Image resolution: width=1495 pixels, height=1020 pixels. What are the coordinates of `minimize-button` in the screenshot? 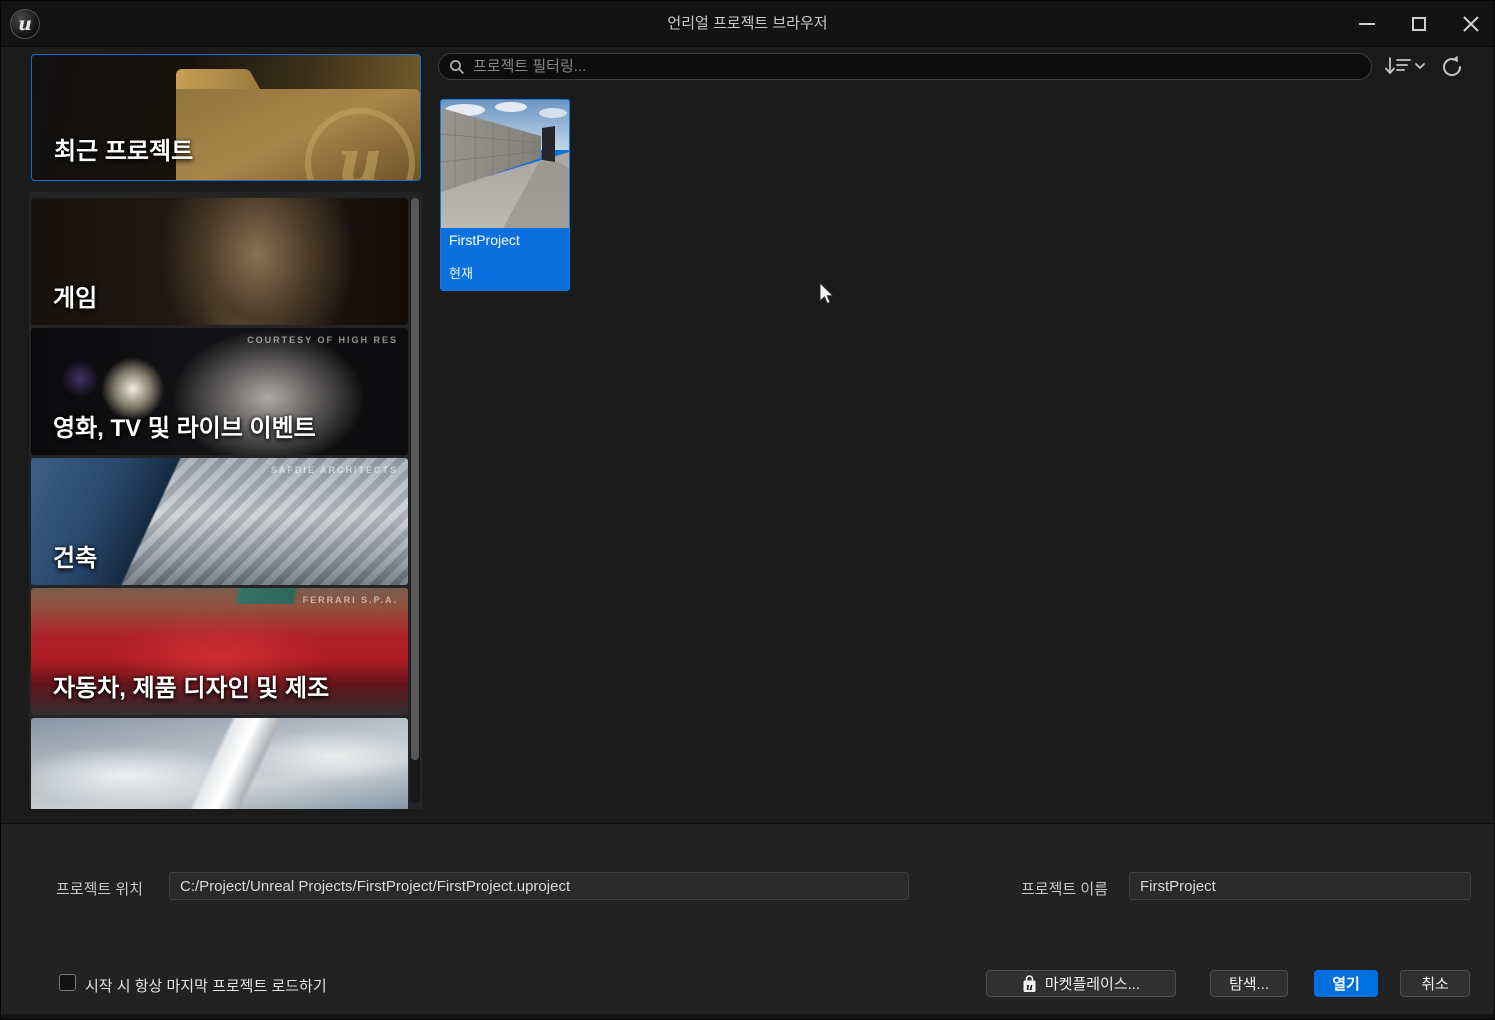 It's located at (1367, 24).